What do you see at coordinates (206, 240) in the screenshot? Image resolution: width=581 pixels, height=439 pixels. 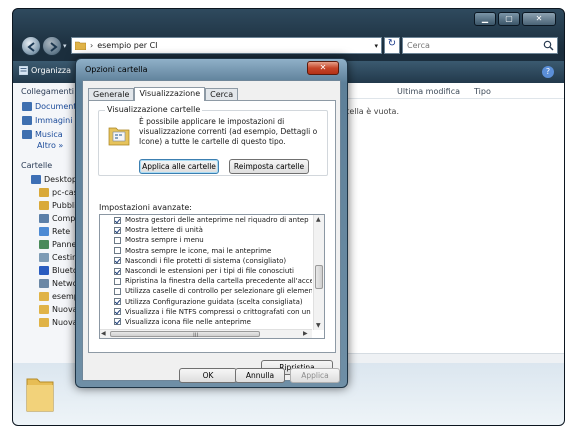 I see `advanced-setting-row: Mostra sempre i menu` at bounding box center [206, 240].